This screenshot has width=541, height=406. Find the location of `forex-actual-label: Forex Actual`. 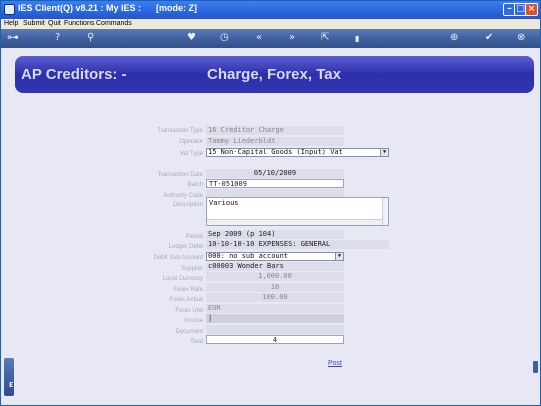

forex-actual-label: Forex Actual is located at coordinates (186, 300).